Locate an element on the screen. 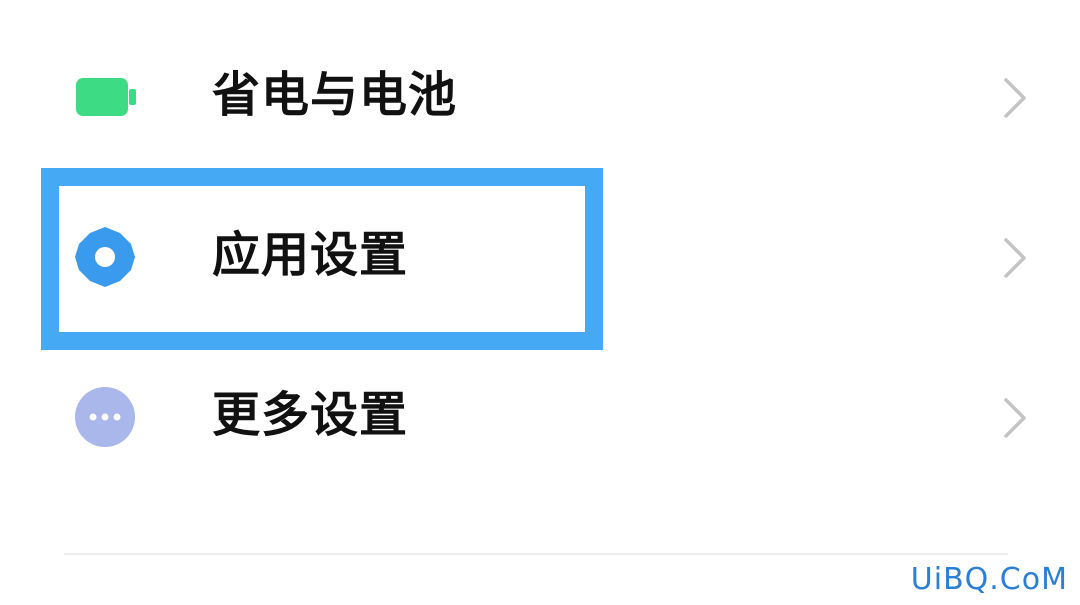 The height and width of the screenshot is (605, 1080). more-dots-icon is located at coordinates (105, 417).